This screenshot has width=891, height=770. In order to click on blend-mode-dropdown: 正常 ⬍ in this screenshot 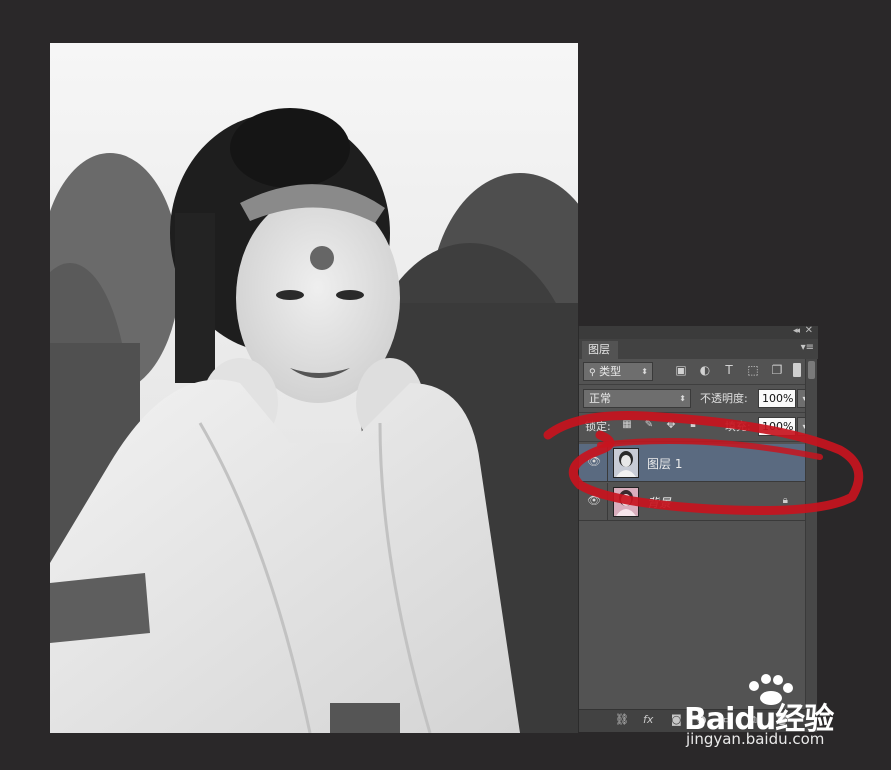, I will do `click(637, 398)`.